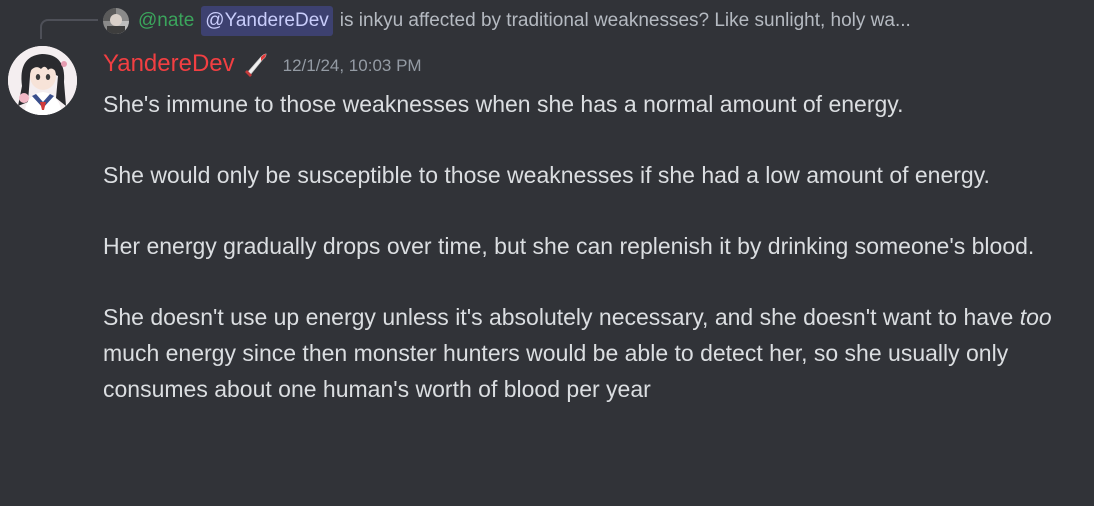 The height and width of the screenshot is (506, 1094). What do you see at coordinates (1035, 317) in the screenshot?
I see `emphasis-text: too` at bounding box center [1035, 317].